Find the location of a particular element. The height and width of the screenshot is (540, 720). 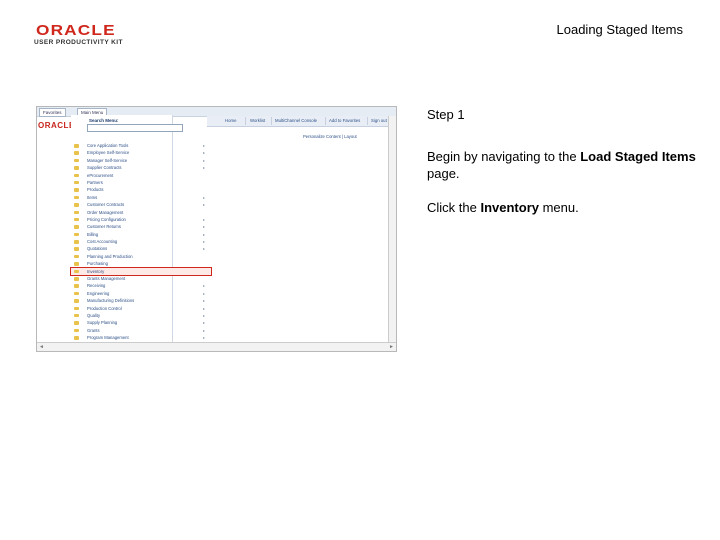

menu-item: Pricing Configuration ▸ is located at coordinates (141, 219).